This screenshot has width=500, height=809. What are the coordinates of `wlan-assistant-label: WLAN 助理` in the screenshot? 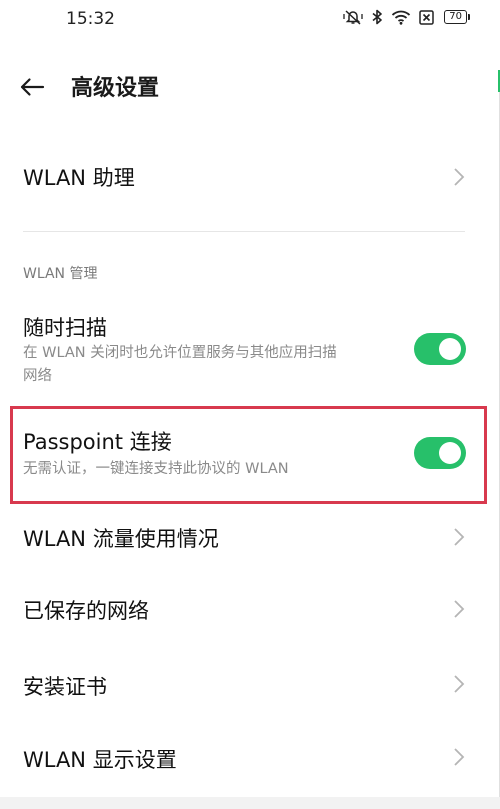 It's located at (79, 178).